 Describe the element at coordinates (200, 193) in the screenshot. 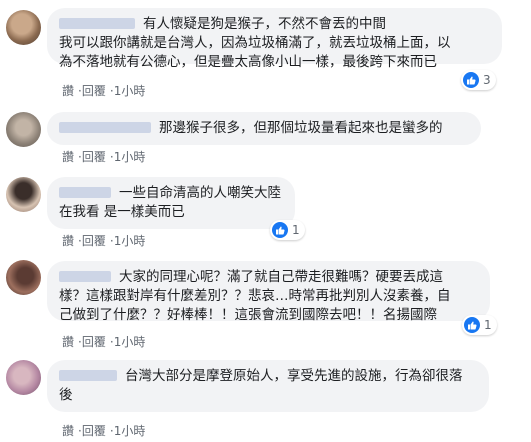

I see `comment-text: 一些自命清高的人嘲笑大陸` at that location.